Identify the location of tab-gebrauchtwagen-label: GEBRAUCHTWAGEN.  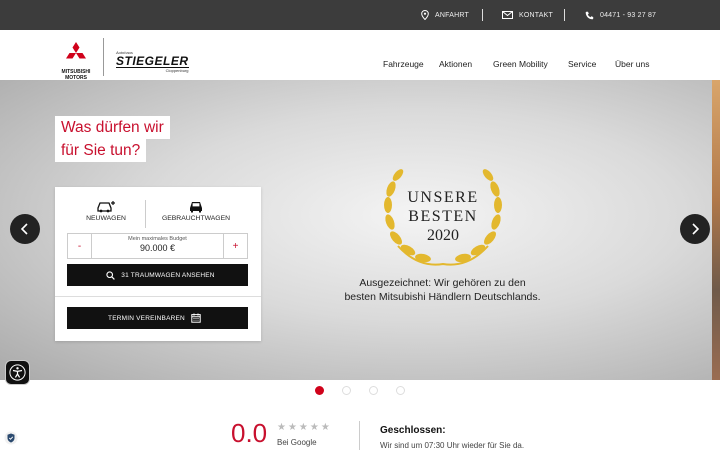
(196, 218).